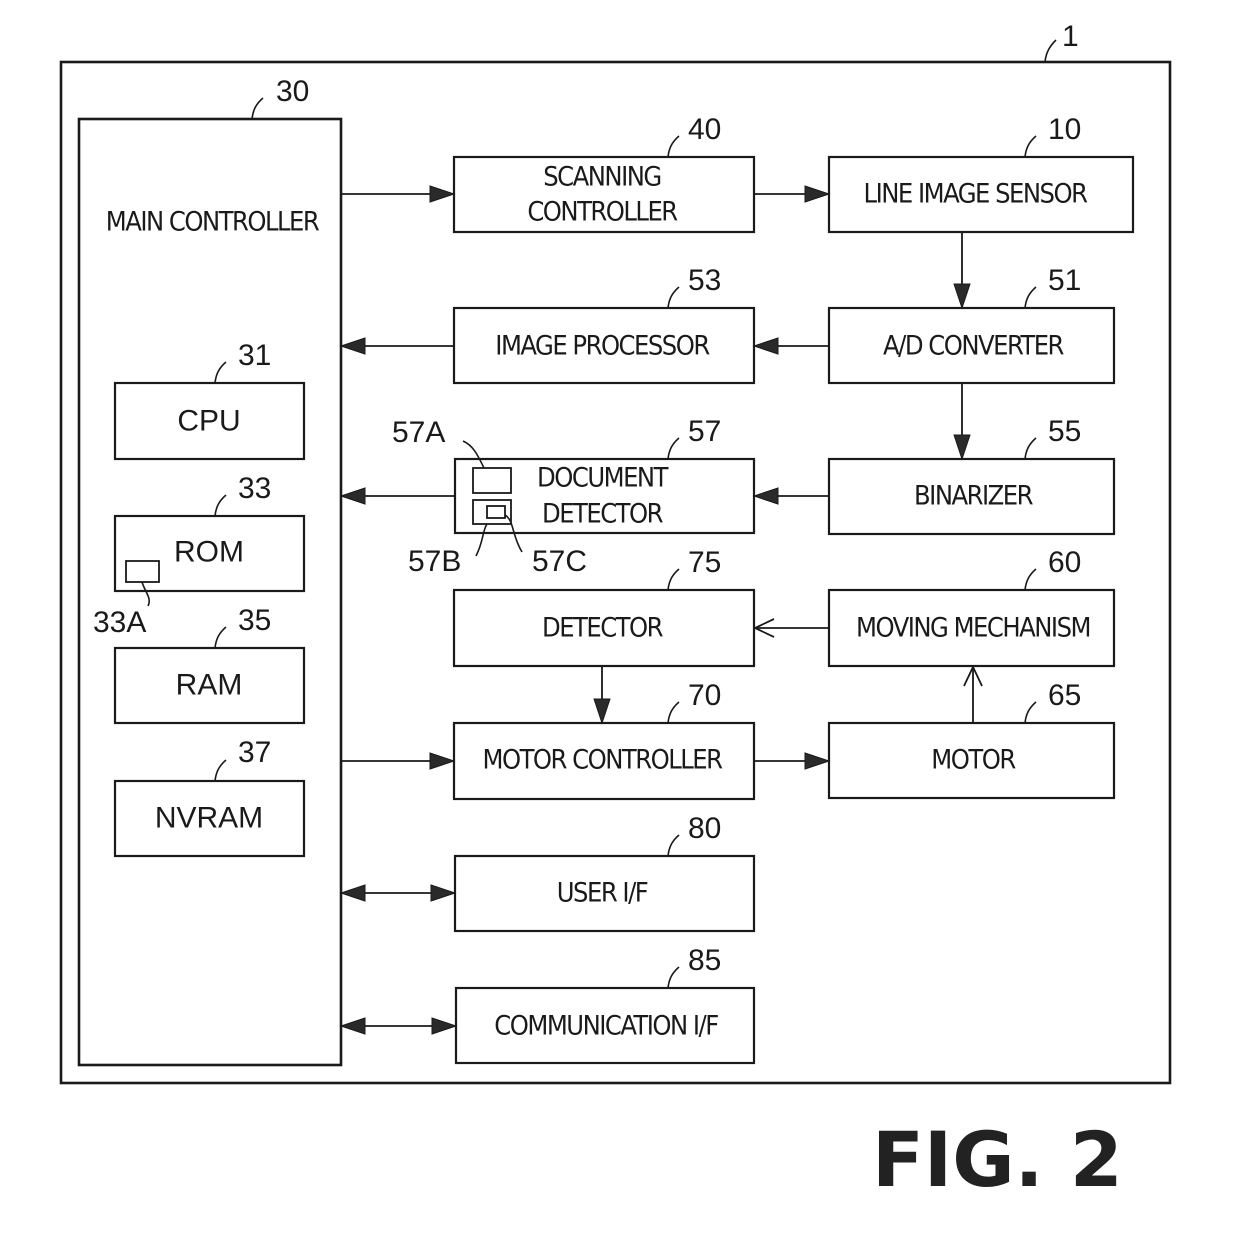 This screenshot has height=1233, width=1240. What do you see at coordinates (142, 571) in the screenshot?
I see `rom-subunit-33a` at bounding box center [142, 571].